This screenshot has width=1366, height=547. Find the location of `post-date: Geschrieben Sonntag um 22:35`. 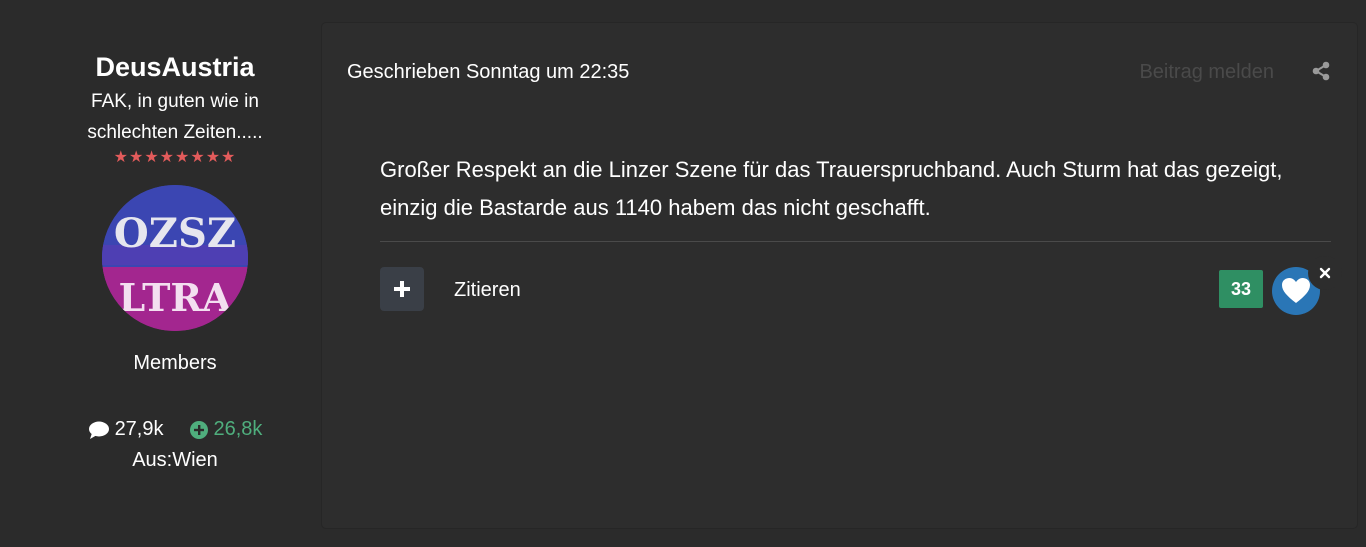

post-date: Geschrieben Sonntag um 22:35 is located at coordinates (488, 72).